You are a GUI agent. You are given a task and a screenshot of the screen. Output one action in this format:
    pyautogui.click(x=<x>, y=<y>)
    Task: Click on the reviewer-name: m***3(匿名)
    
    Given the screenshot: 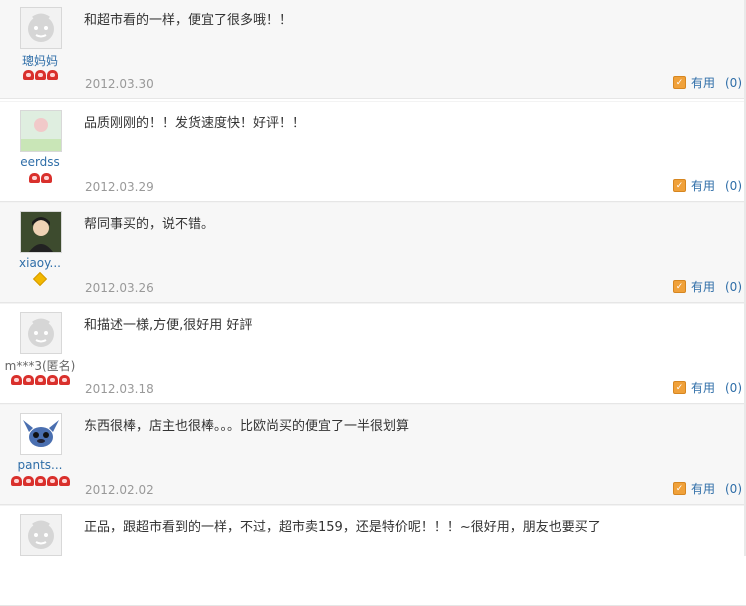 What is the action you would take?
    pyautogui.click(x=40, y=366)
    